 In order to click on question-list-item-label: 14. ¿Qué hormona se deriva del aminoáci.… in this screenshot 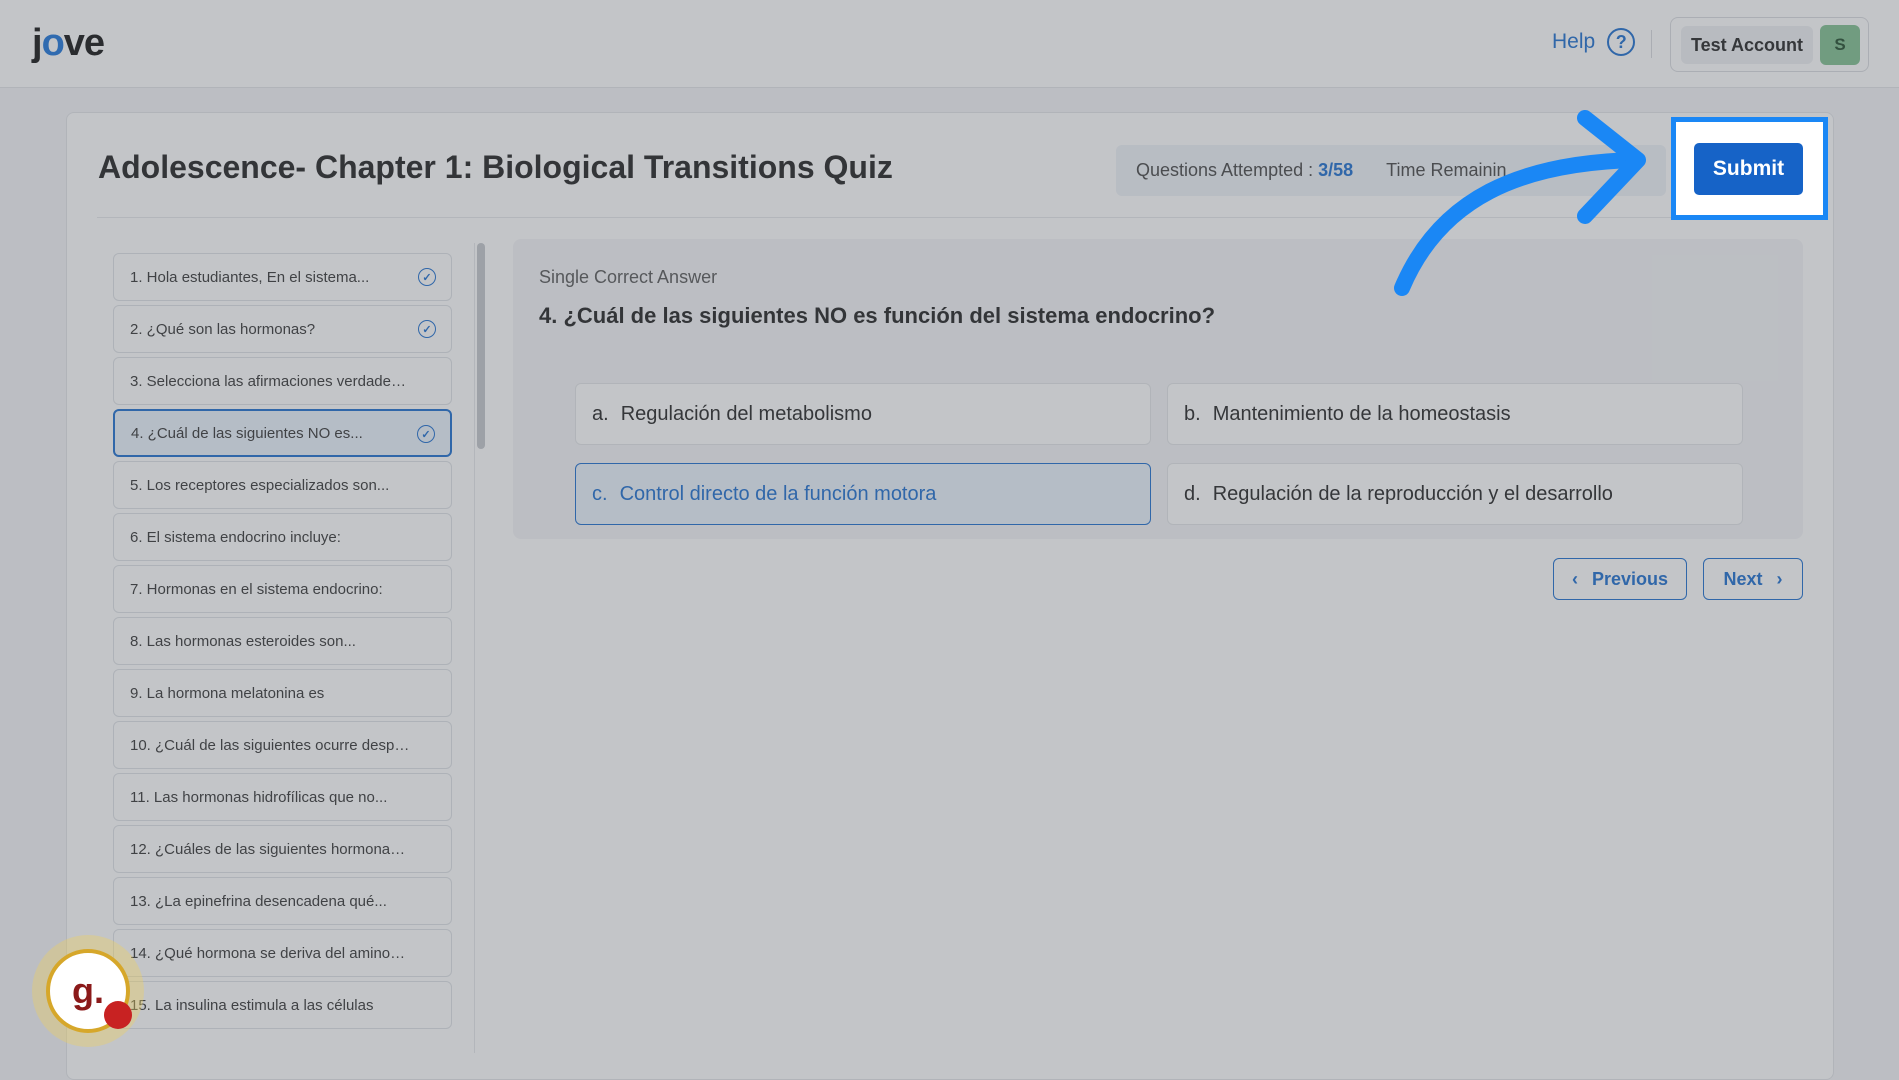, I will do `click(270, 953)`.